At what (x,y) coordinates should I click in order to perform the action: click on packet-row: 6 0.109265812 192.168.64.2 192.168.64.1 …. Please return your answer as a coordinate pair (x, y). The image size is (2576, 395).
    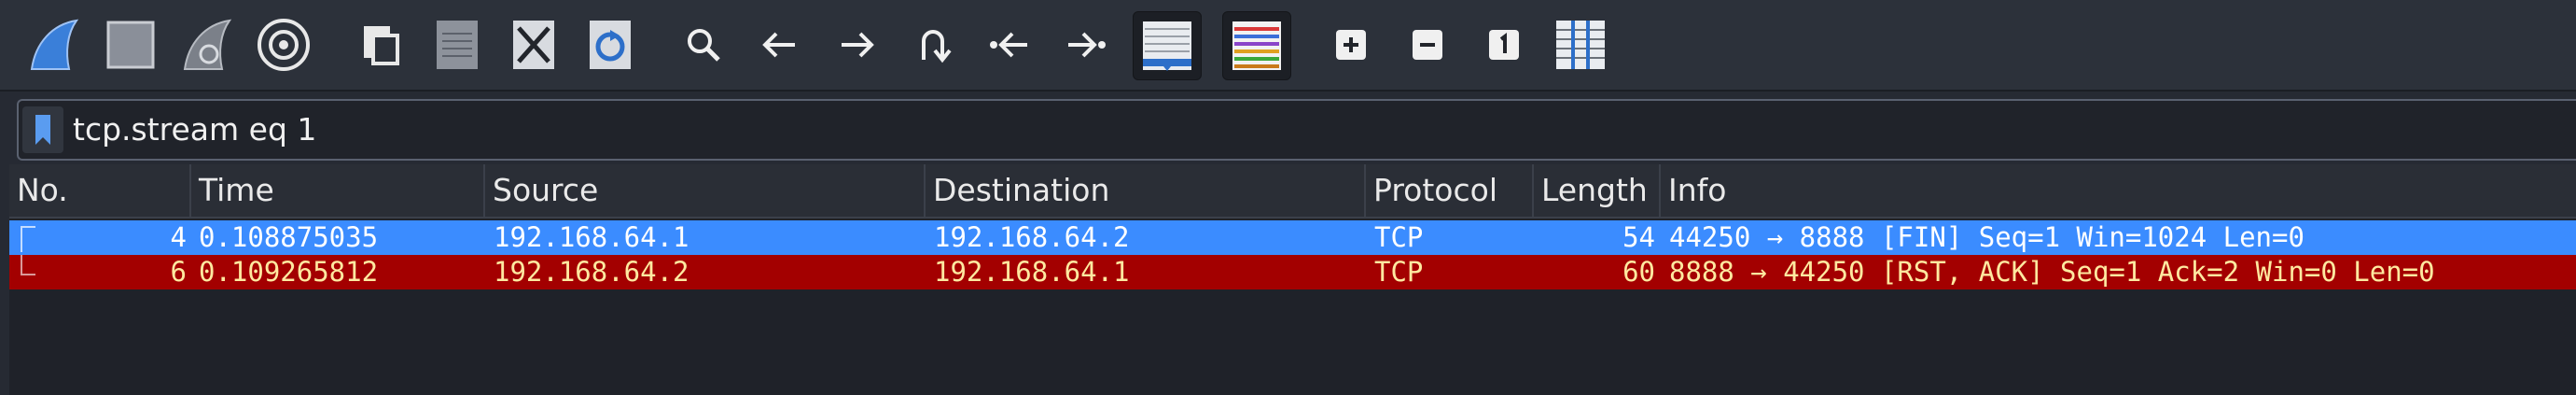
    Looking at the image, I should click on (1292, 272).